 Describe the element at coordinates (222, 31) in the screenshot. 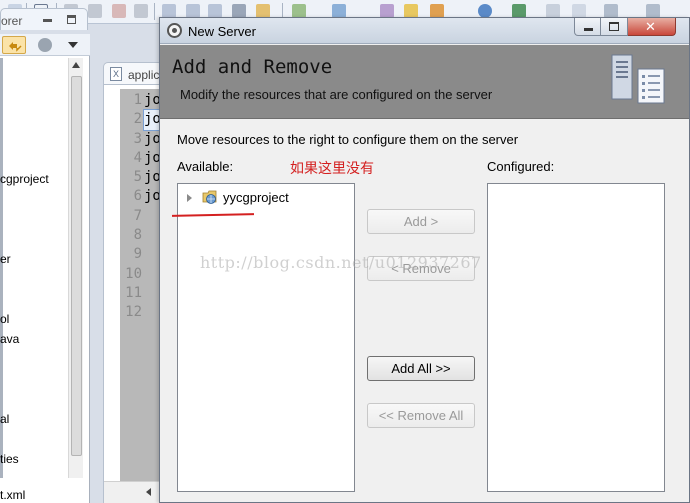

I see `dialog-title: New Server` at that location.